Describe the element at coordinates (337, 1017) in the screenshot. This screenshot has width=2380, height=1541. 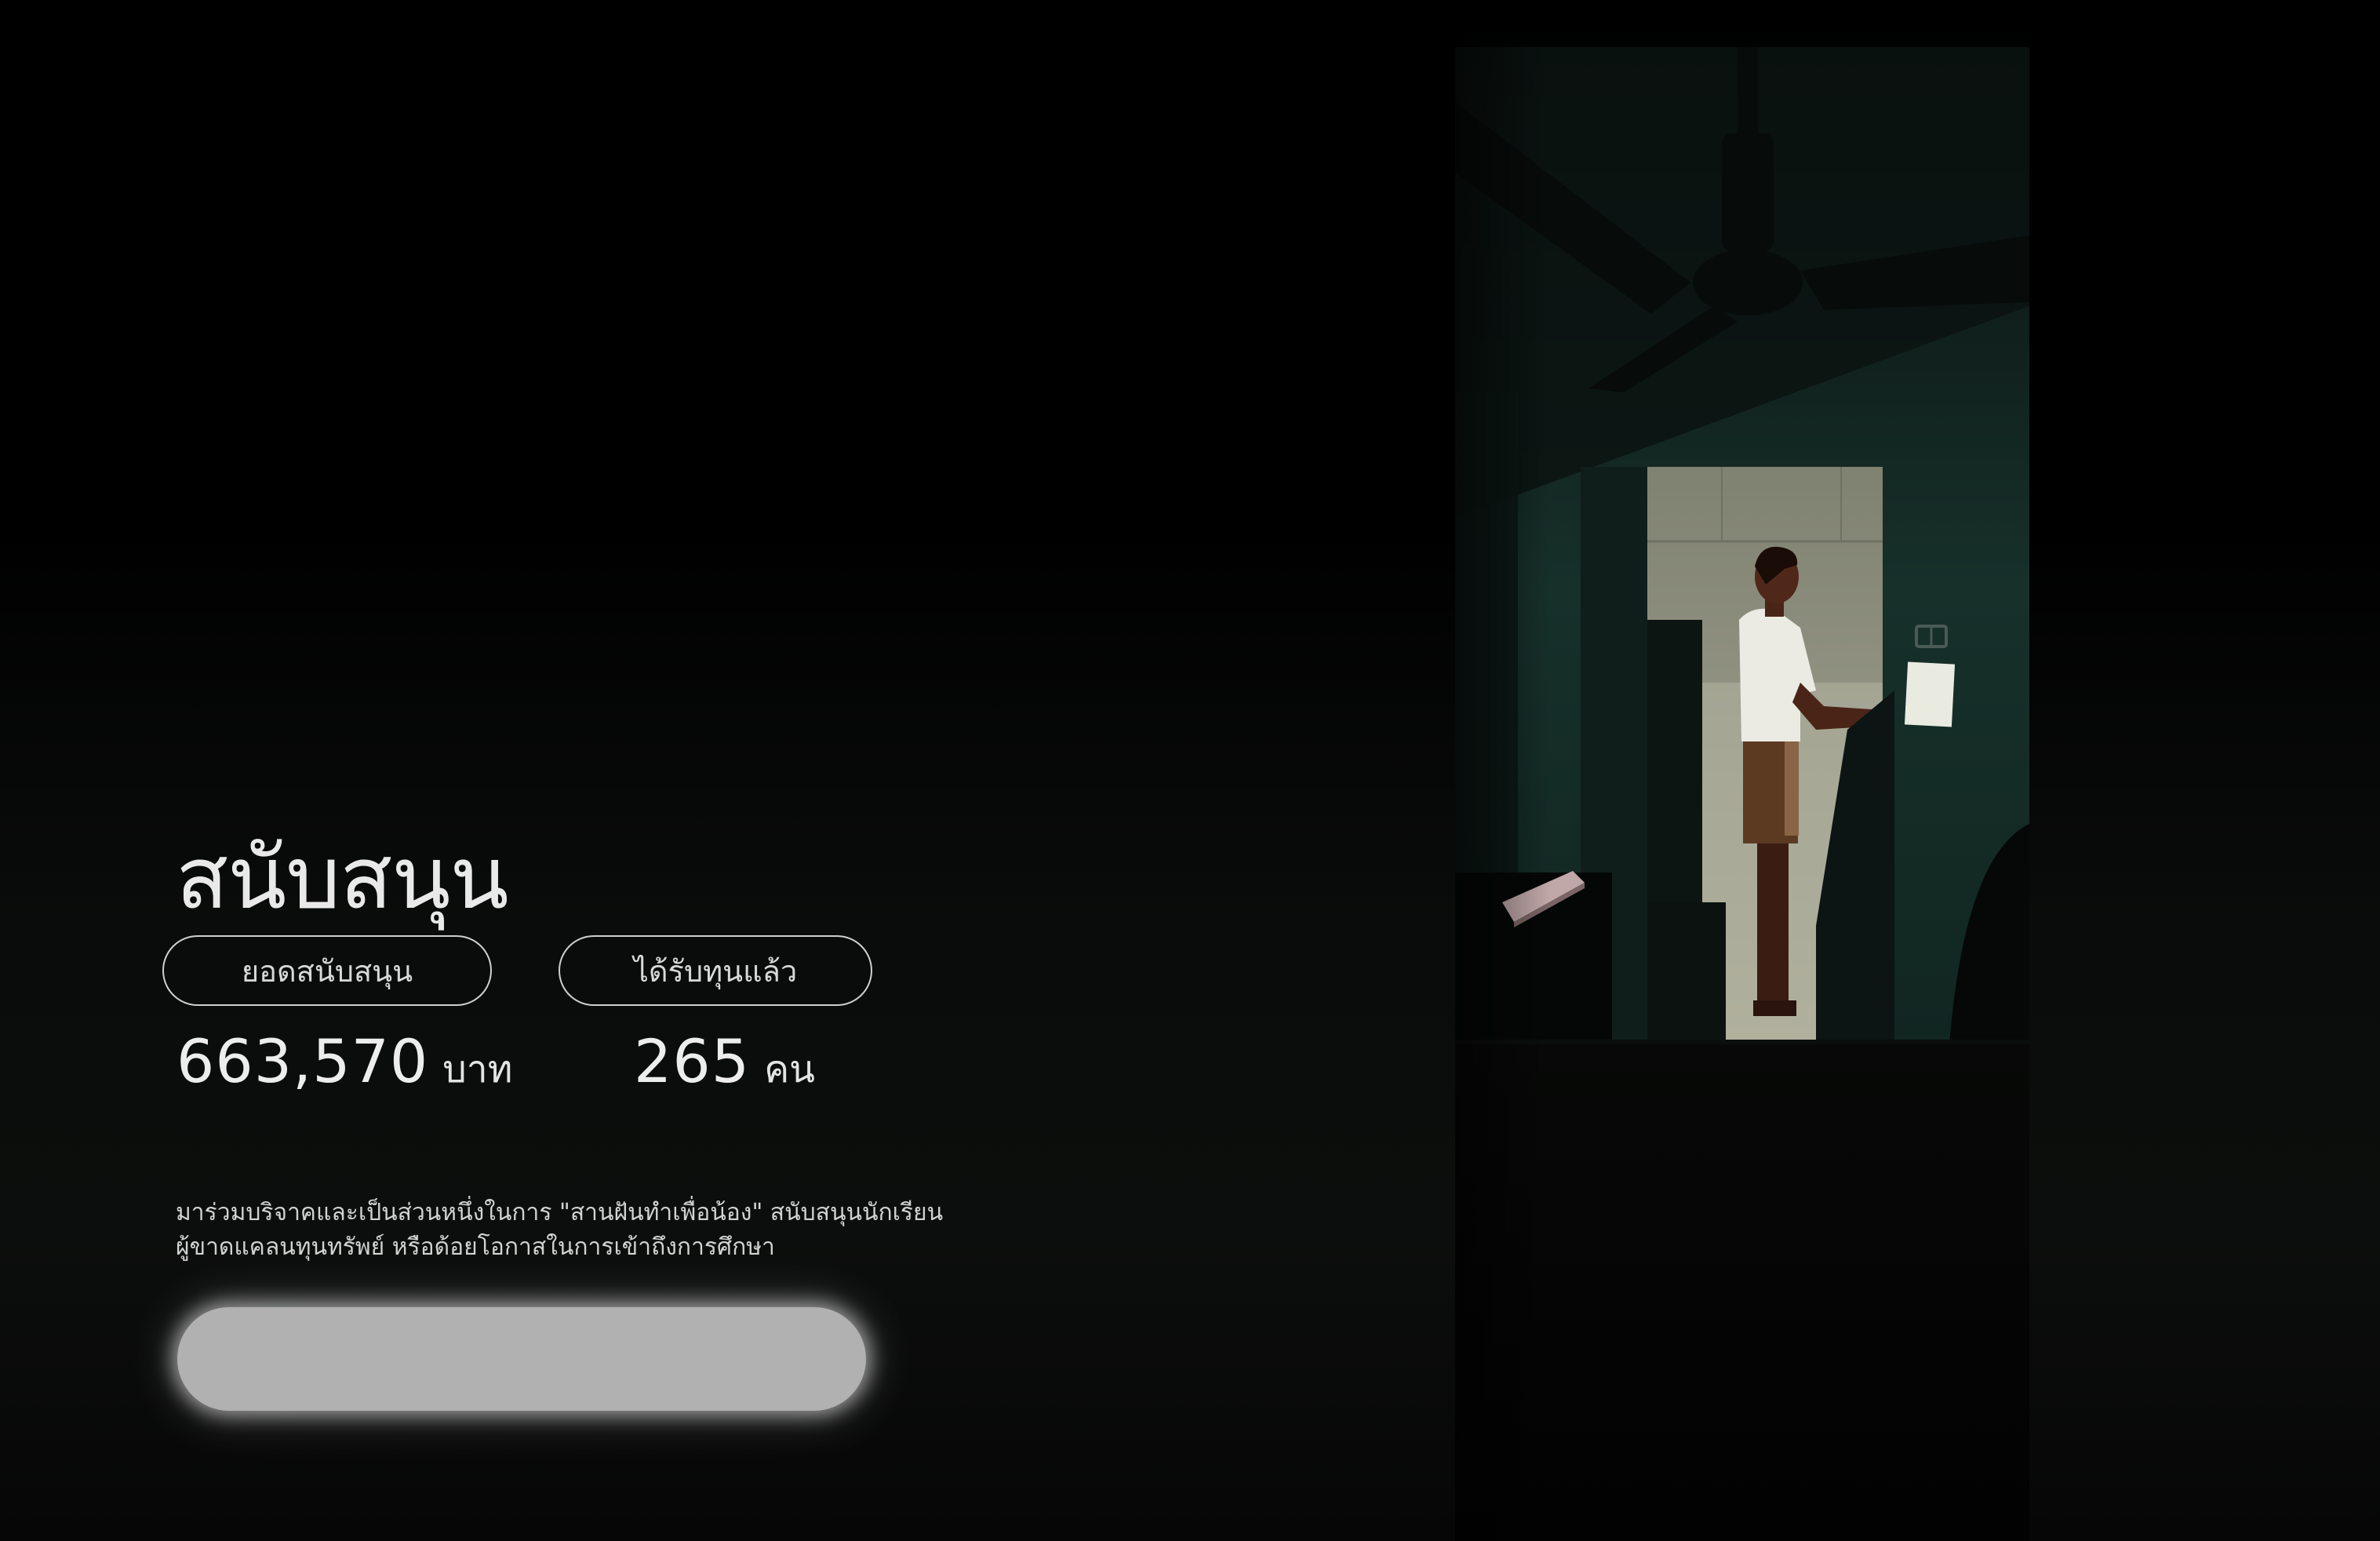
I see `donation-stat: ยอดสนับสนุน 663,570 บาท` at that location.